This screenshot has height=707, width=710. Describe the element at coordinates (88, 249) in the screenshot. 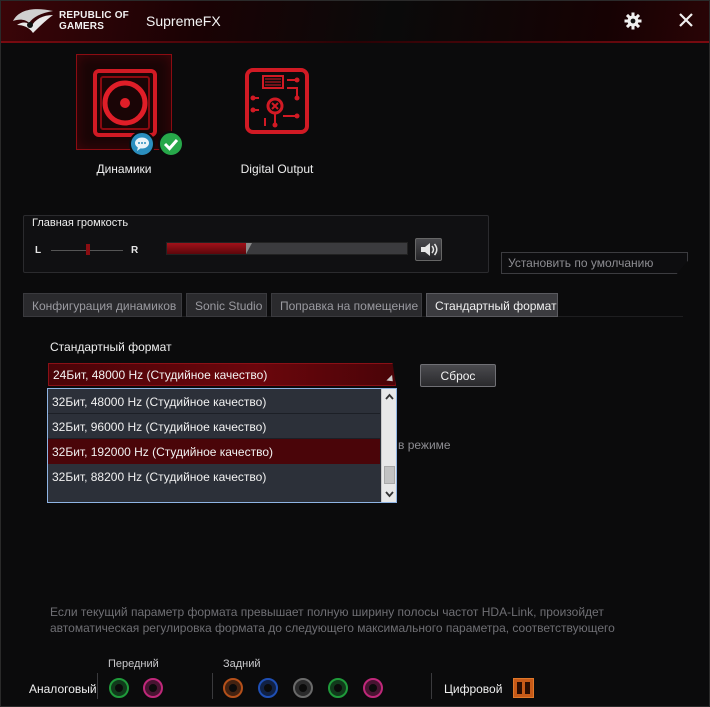

I see `balance-slider-knob` at that location.